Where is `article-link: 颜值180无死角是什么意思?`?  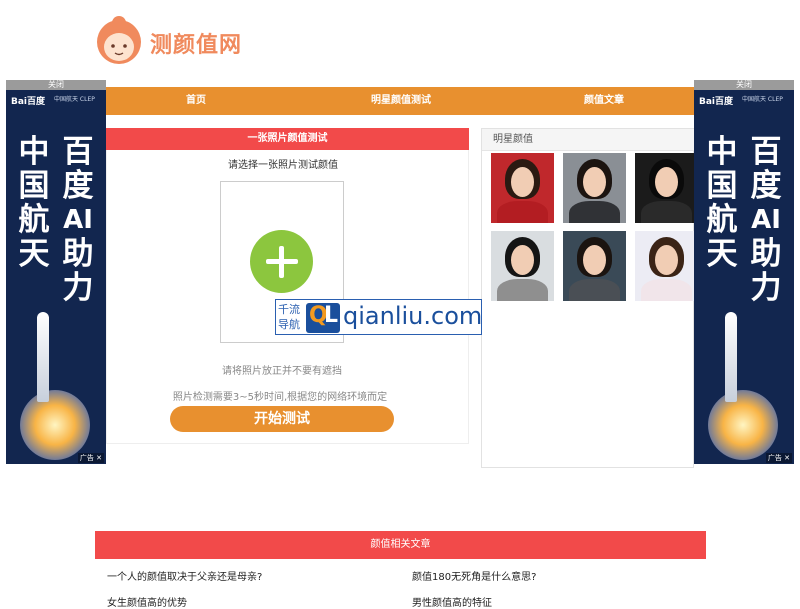
article-link: 颜值180无死角是什么意思? is located at coordinates (474, 575).